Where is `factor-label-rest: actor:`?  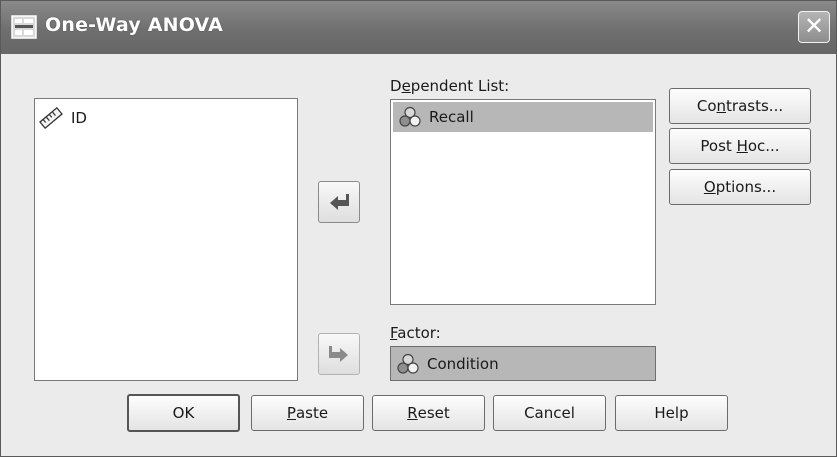
factor-label-rest: actor: is located at coordinates (419, 333).